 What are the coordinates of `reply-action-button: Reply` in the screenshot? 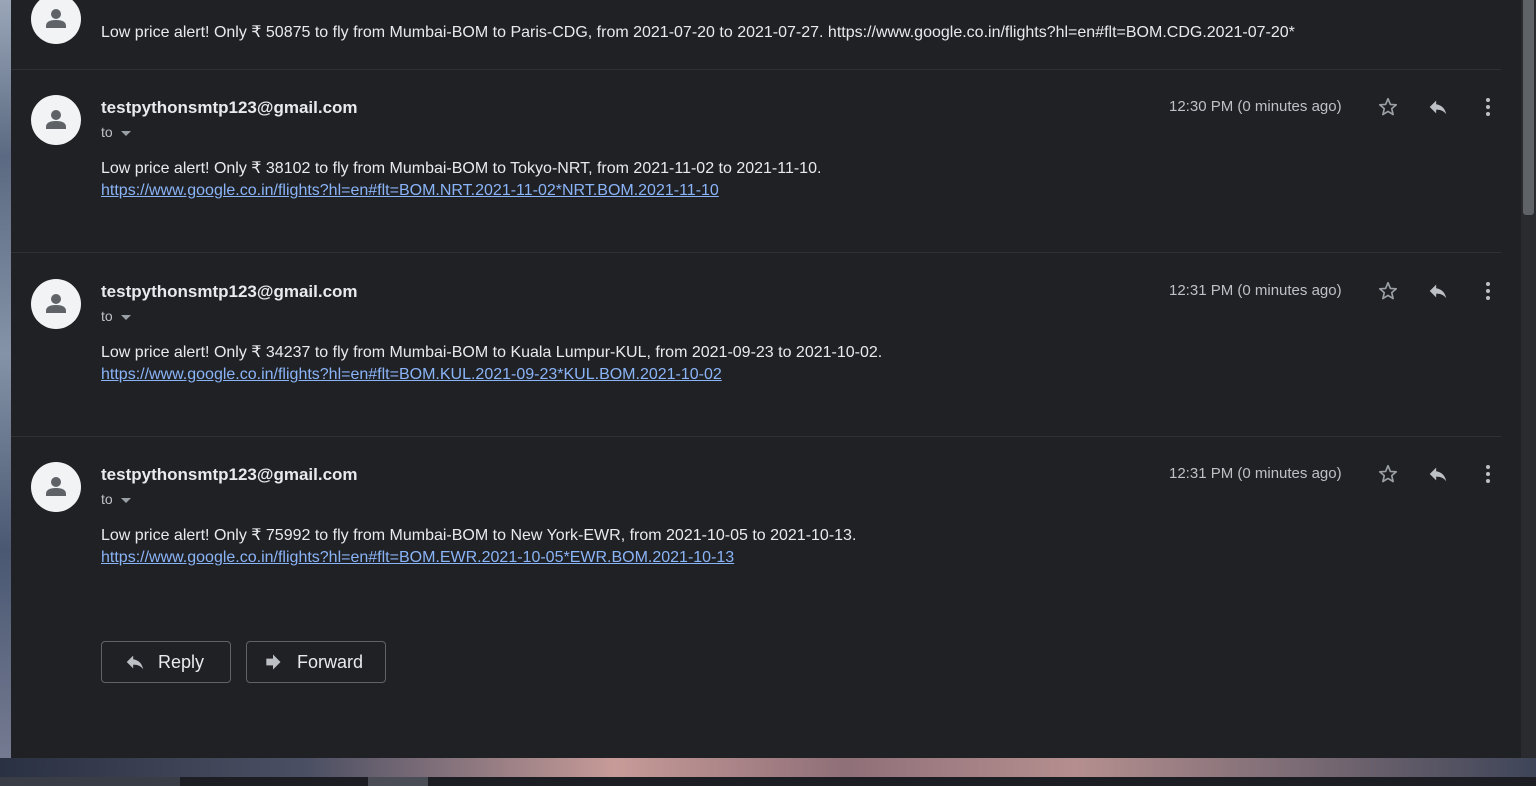 It's located at (166, 662).